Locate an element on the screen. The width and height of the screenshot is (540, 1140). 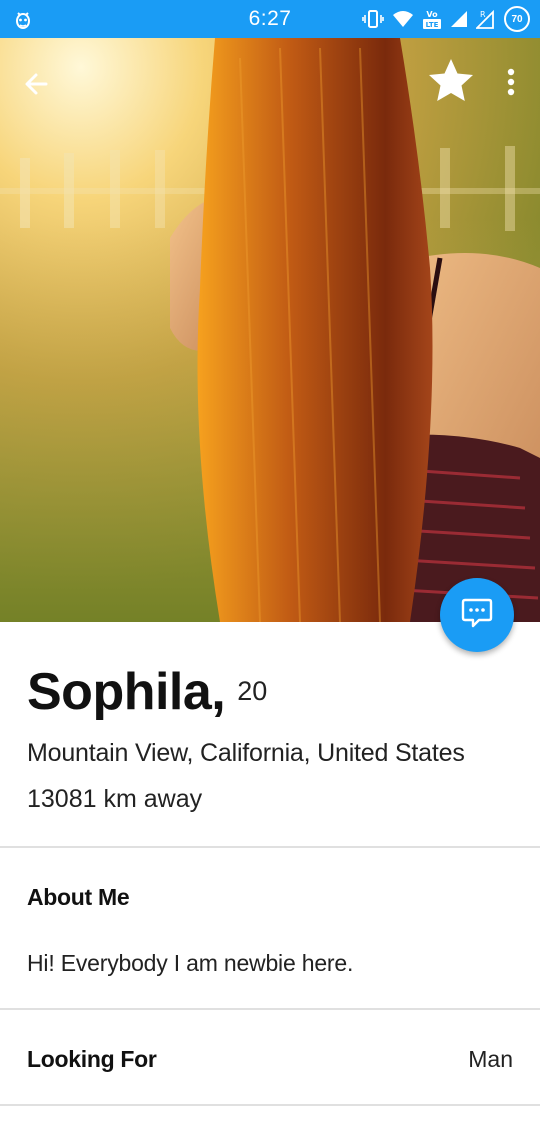
status-icons: Vo LTE R 70 is located at coordinates (446, 19).